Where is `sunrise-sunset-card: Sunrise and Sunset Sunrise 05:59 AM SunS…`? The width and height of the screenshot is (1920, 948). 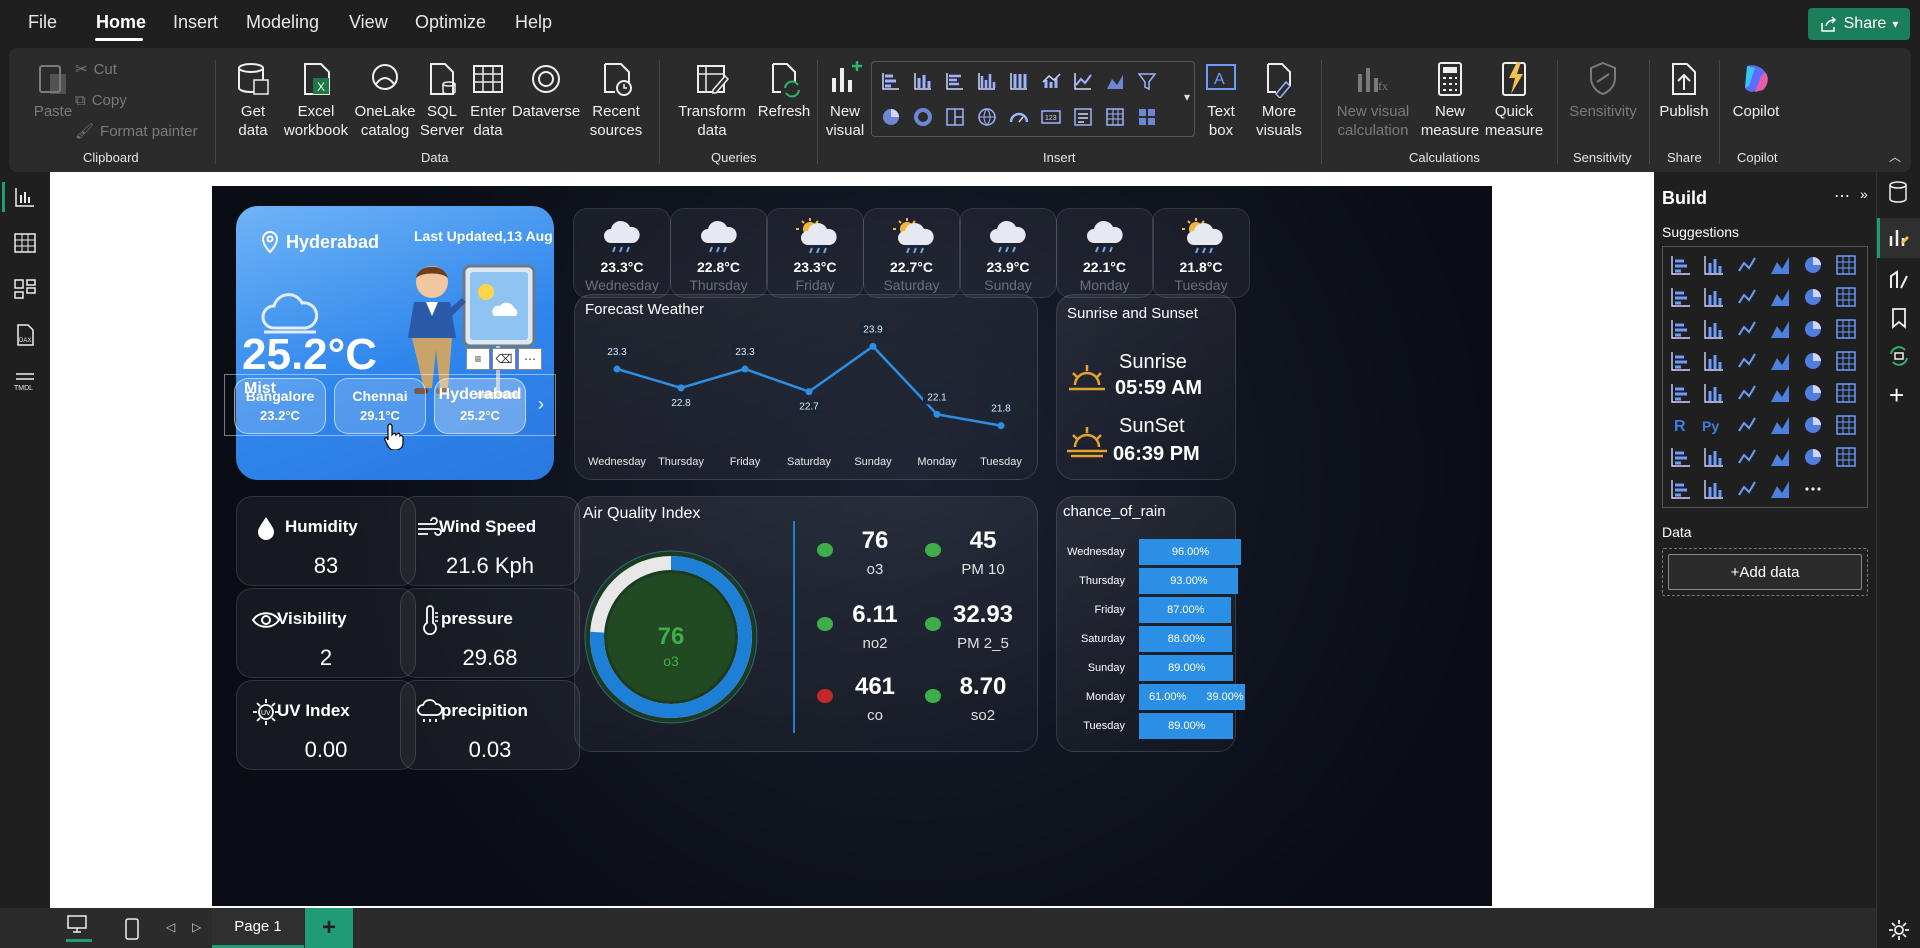
sunrise-sunset-card: Sunrise and Sunset Sunrise 05:59 AM SunS… is located at coordinates (1146, 387).